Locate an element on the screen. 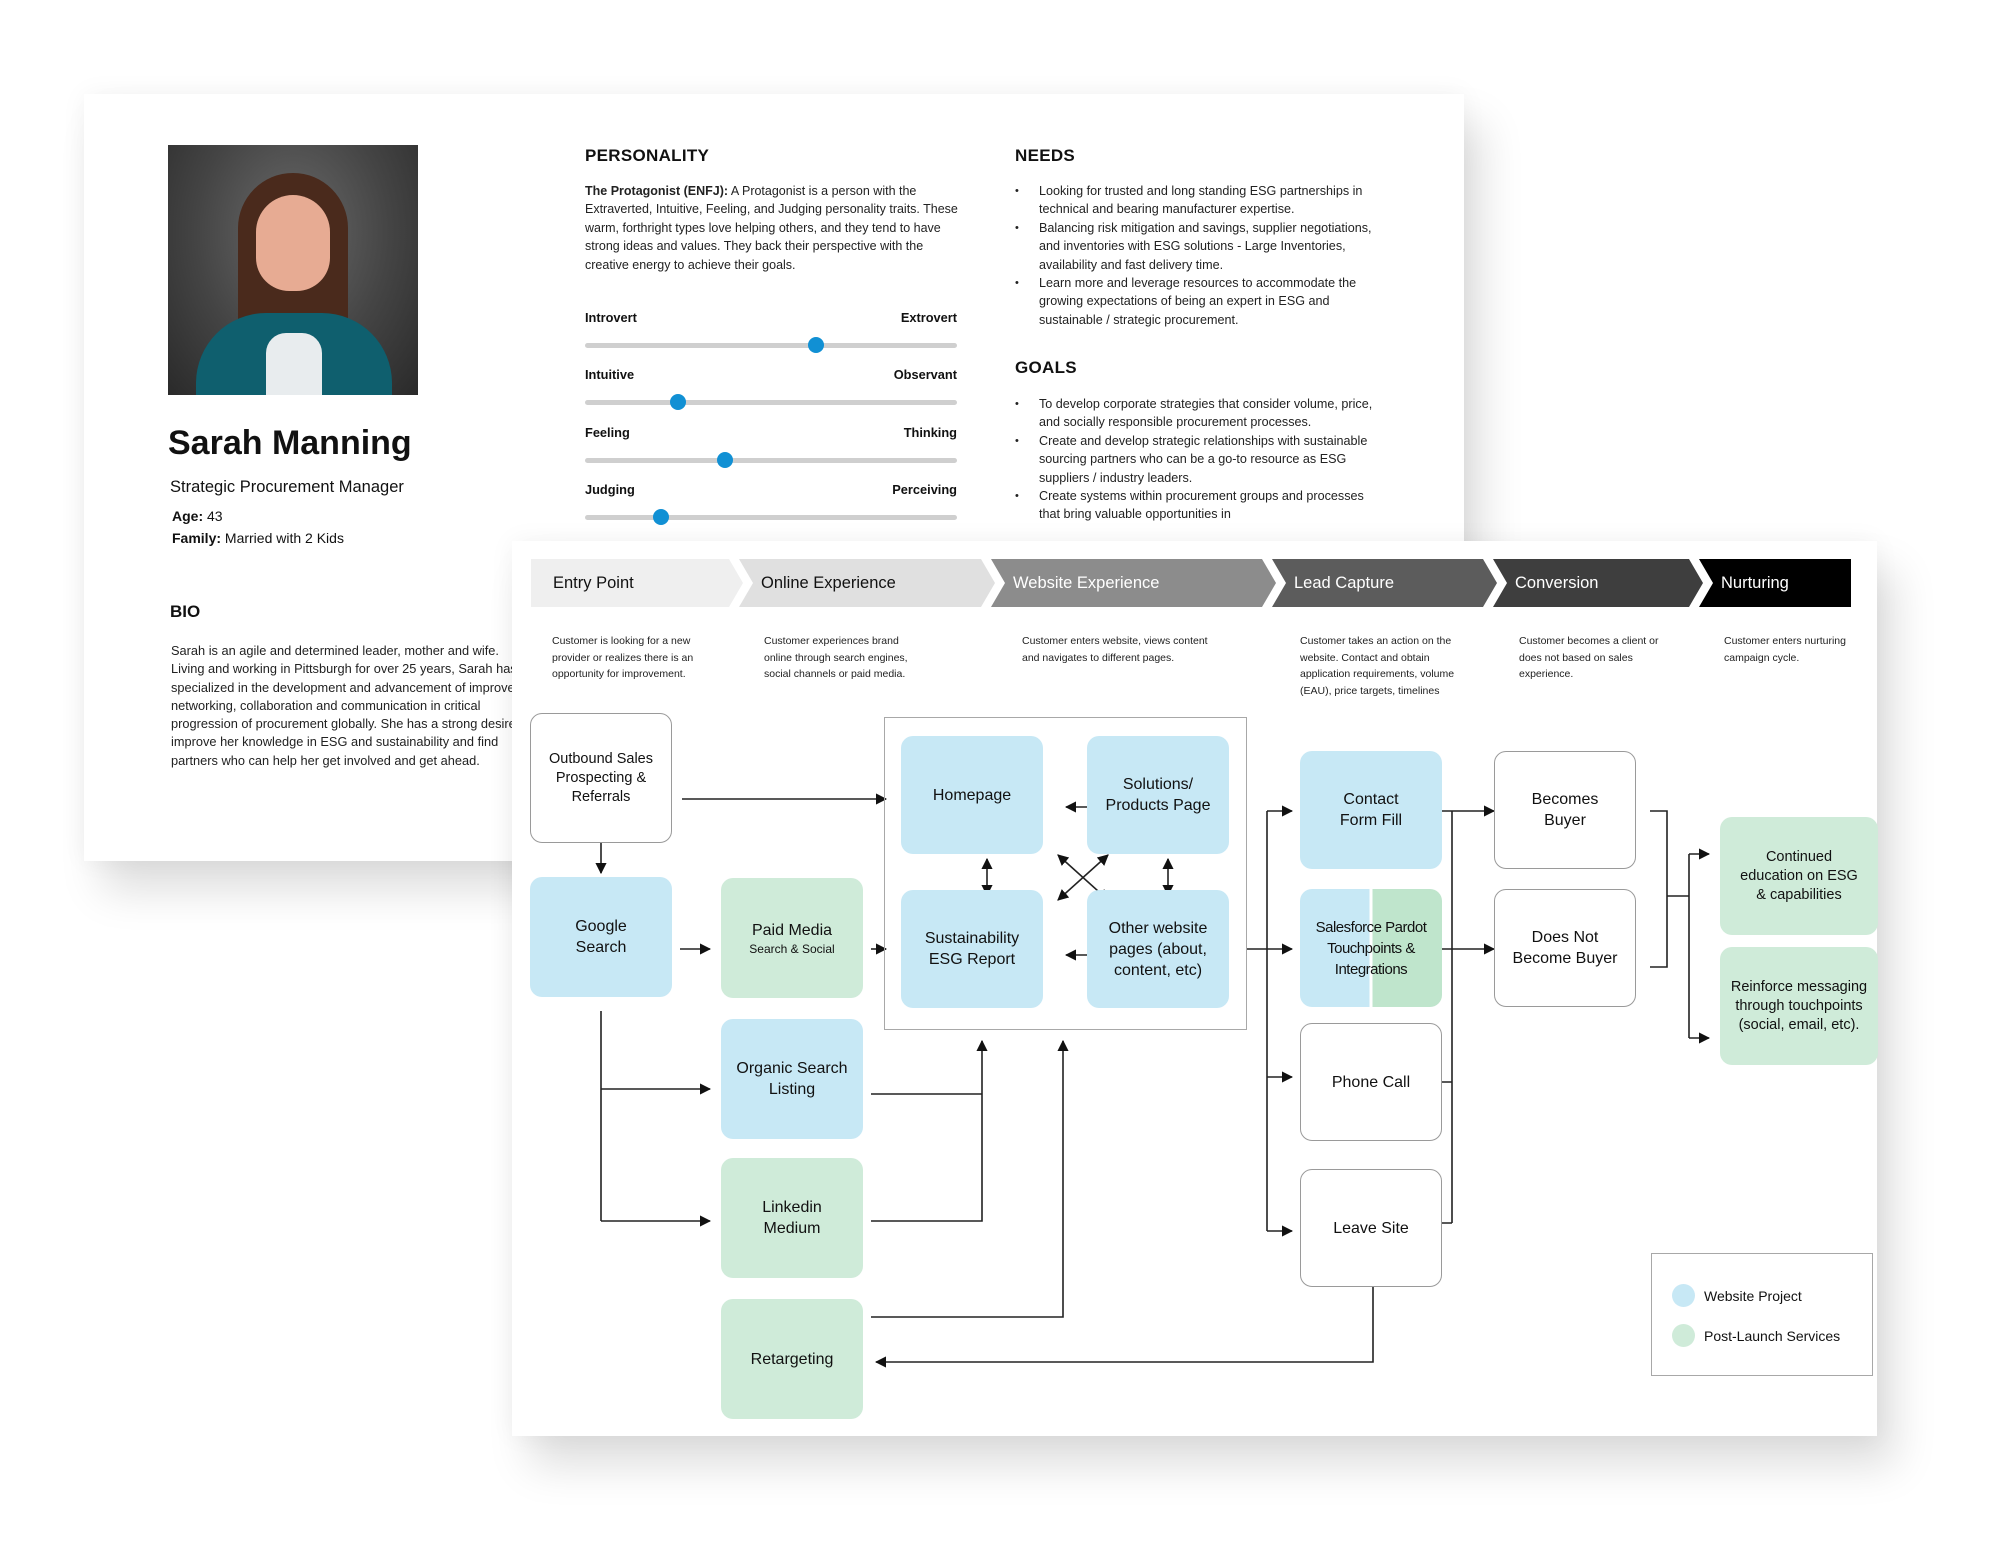 The image size is (2000, 1554). node-label: Leave Site is located at coordinates (1371, 1228).